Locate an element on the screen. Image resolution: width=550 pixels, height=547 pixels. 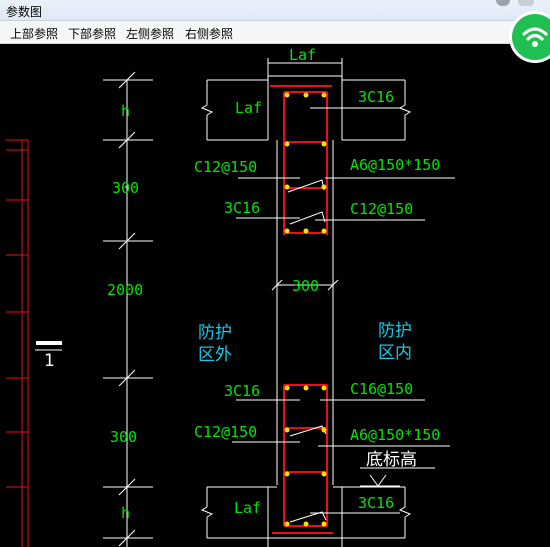
wifi-badge is located at coordinates (531, 37).